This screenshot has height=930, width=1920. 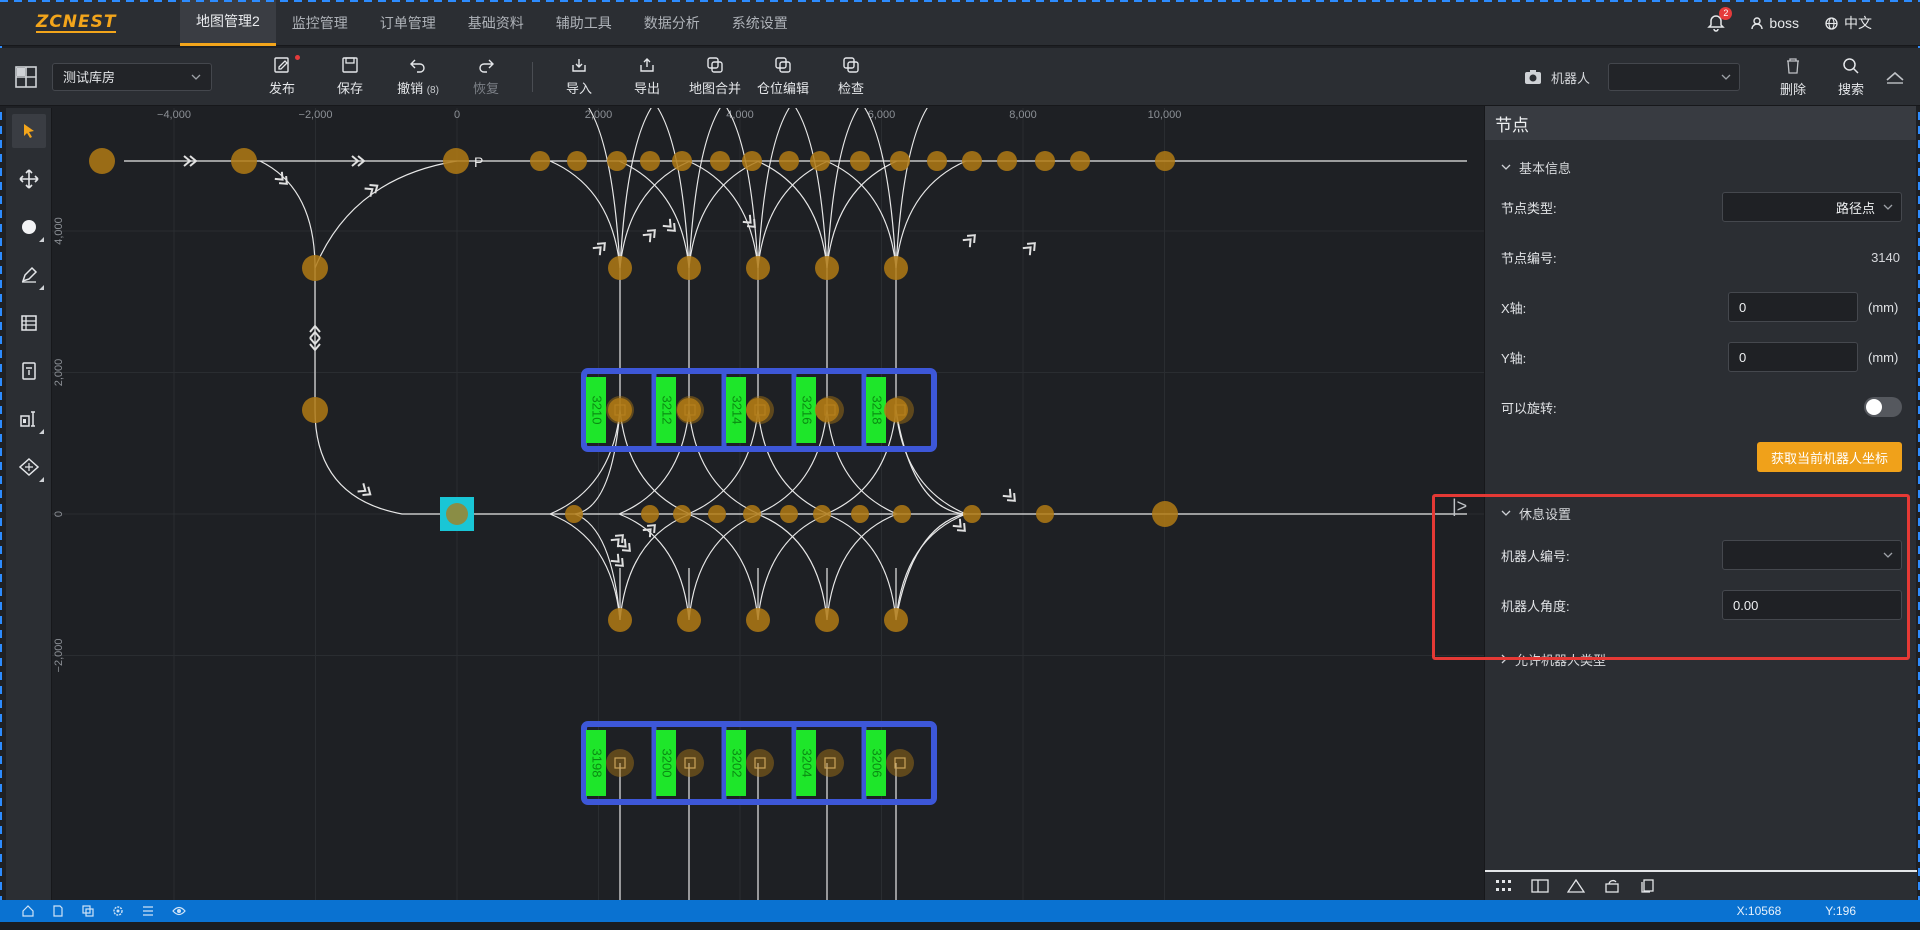 What do you see at coordinates (29, 275) in the screenshot?
I see `pen-tool` at bounding box center [29, 275].